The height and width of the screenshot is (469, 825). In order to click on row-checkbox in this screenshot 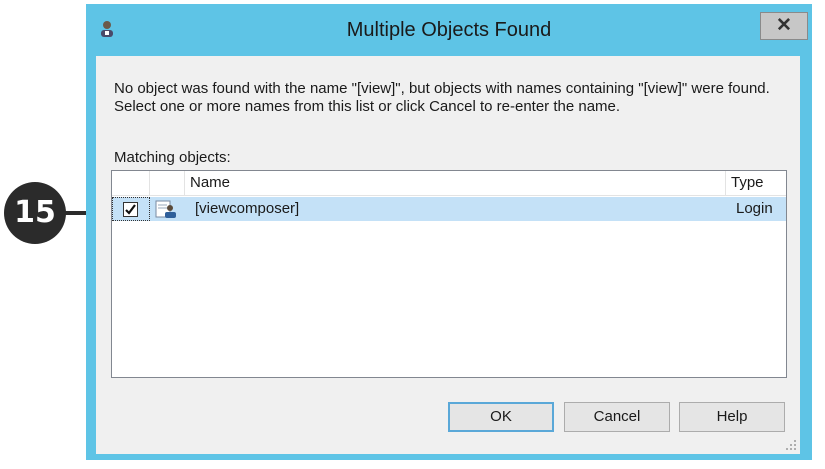, I will do `click(130, 209)`.